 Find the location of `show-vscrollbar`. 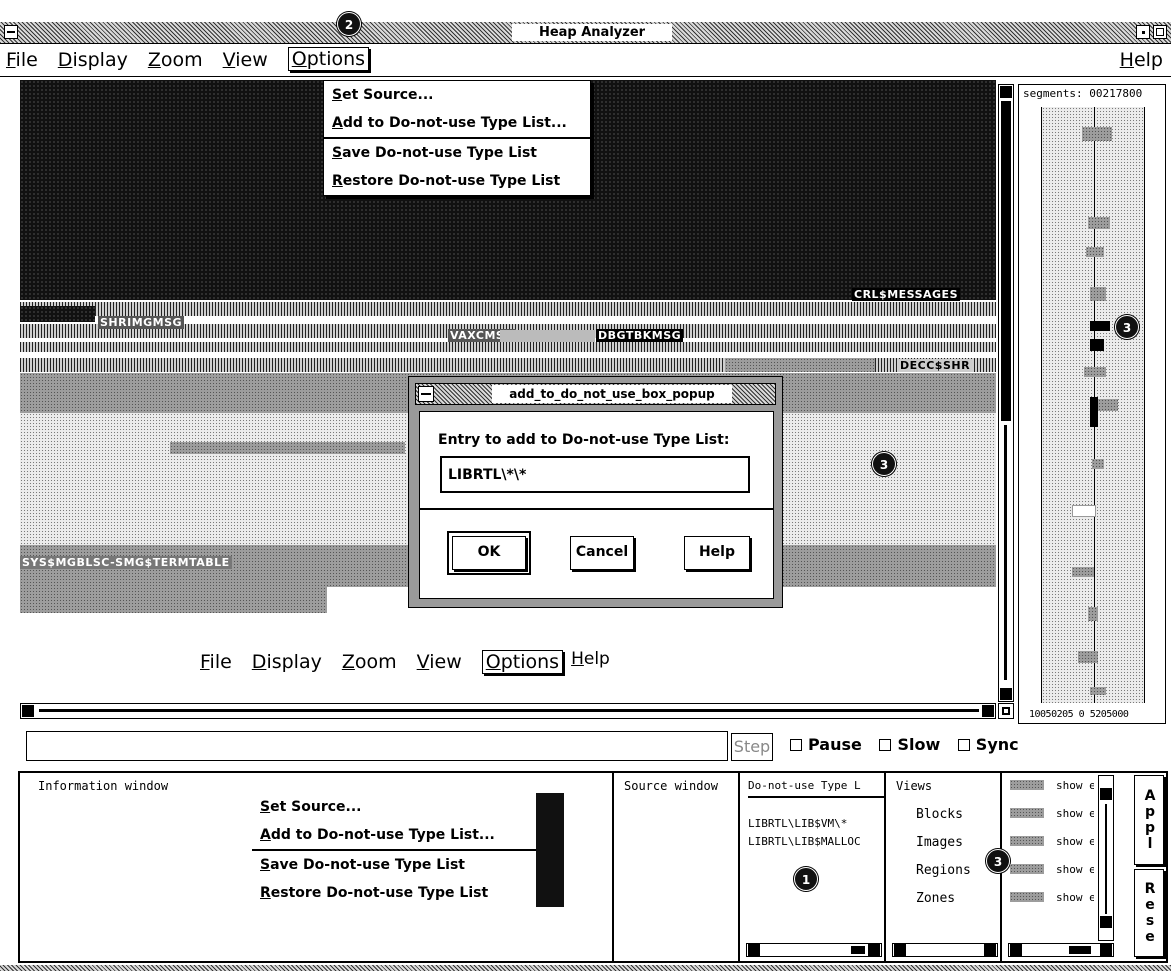

show-vscrollbar is located at coordinates (1106, 858).